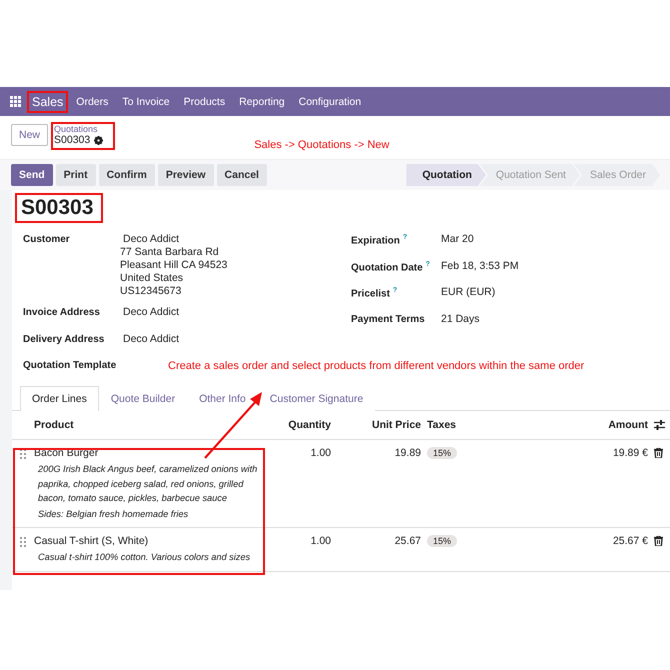  I want to click on action-button: Preview, so click(186, 175).